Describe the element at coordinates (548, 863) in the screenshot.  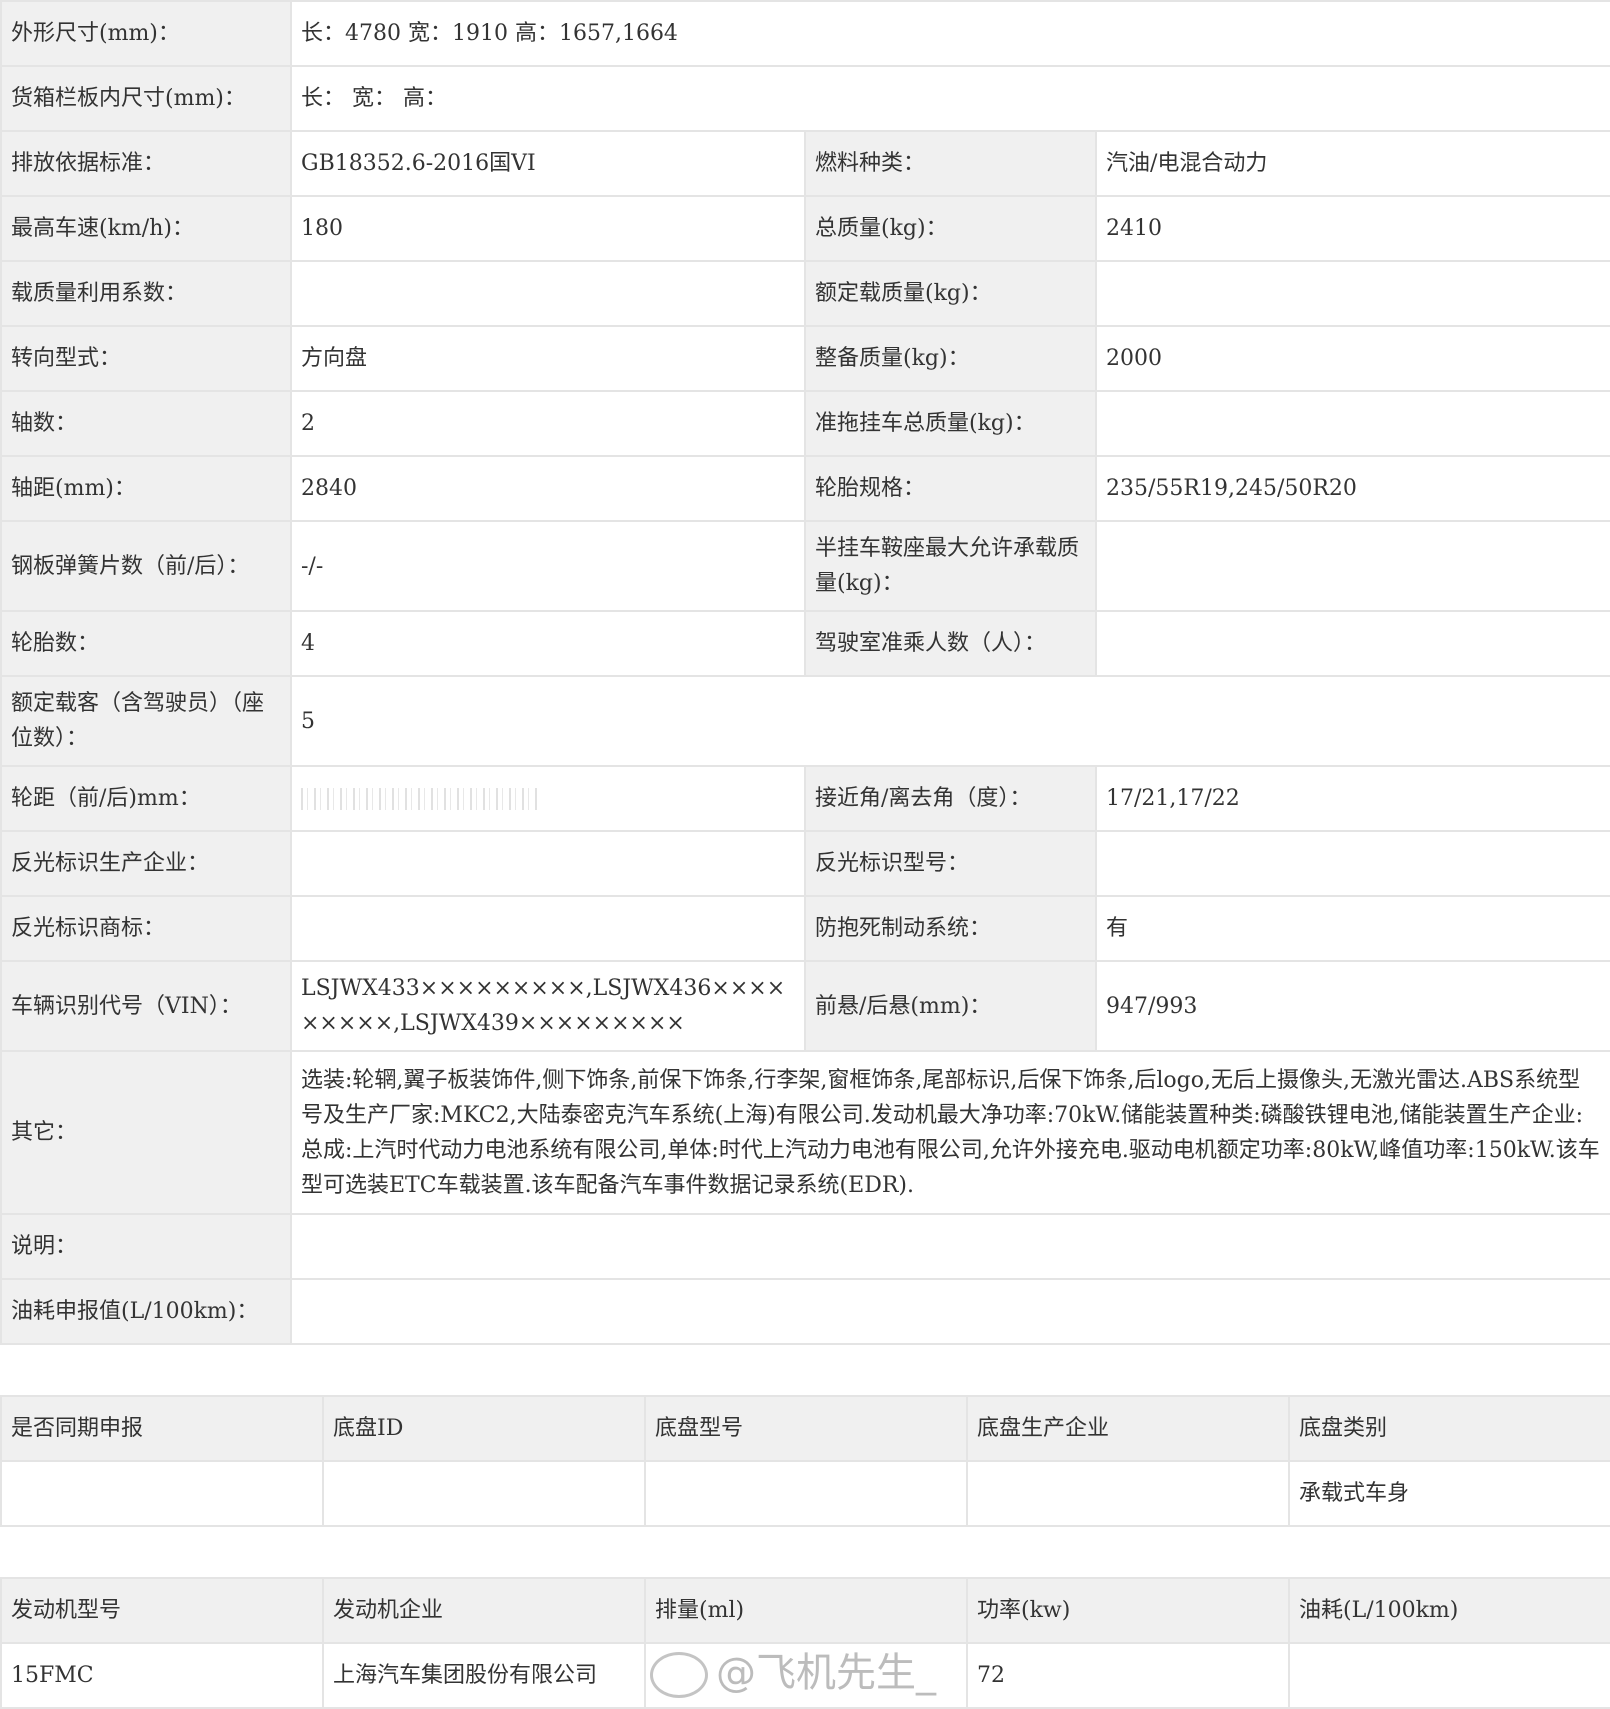
I see `value-reflector-maker` at that location.